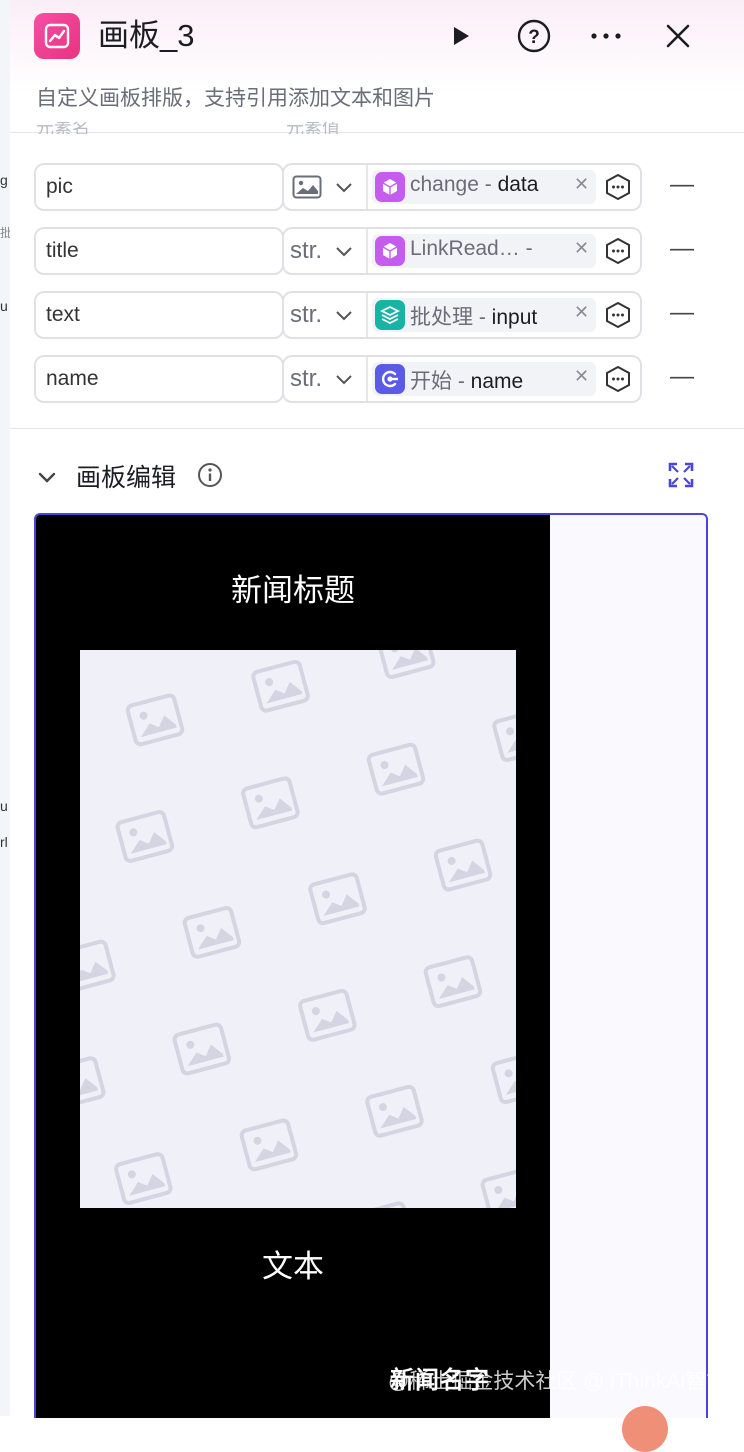 The image size is (744, 1452). Describe the element at coordinates (681, 475) in the screenshot. I see `fullscreen-icon` at that location.